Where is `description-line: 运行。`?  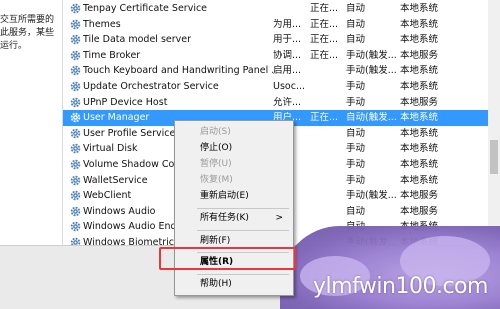 description-line: 运行。 is located at coordinates (14, 46).